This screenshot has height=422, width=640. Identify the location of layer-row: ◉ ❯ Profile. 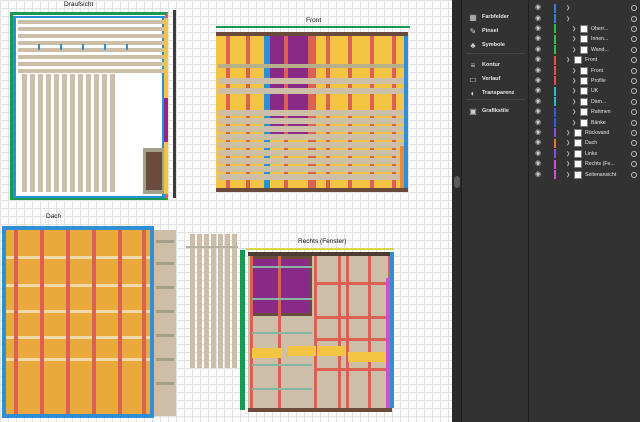
(585, 81).